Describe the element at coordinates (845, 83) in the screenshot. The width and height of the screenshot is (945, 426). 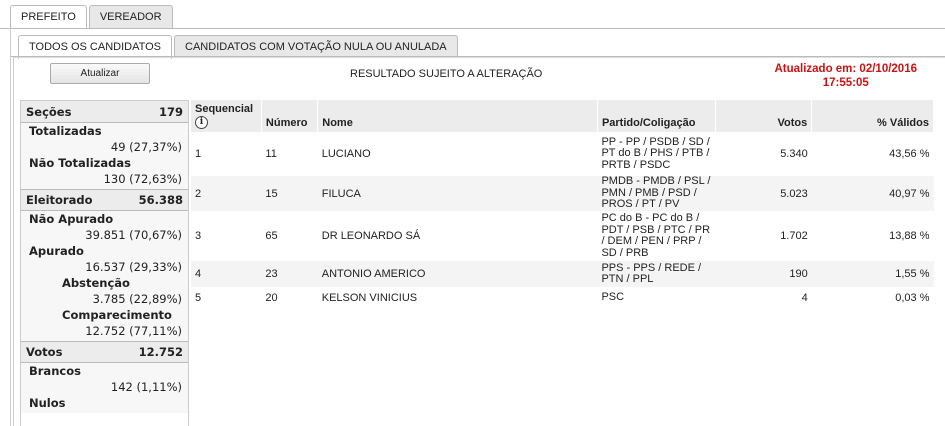
I see `updated-time: 17:55:05` at that location.